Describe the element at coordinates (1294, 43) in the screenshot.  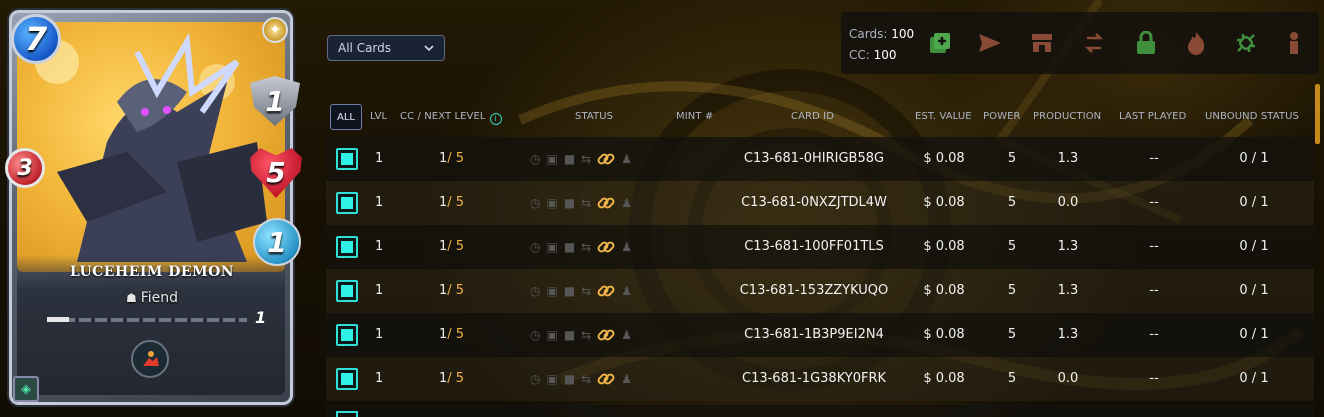
I see `delegate-icon` at that location.